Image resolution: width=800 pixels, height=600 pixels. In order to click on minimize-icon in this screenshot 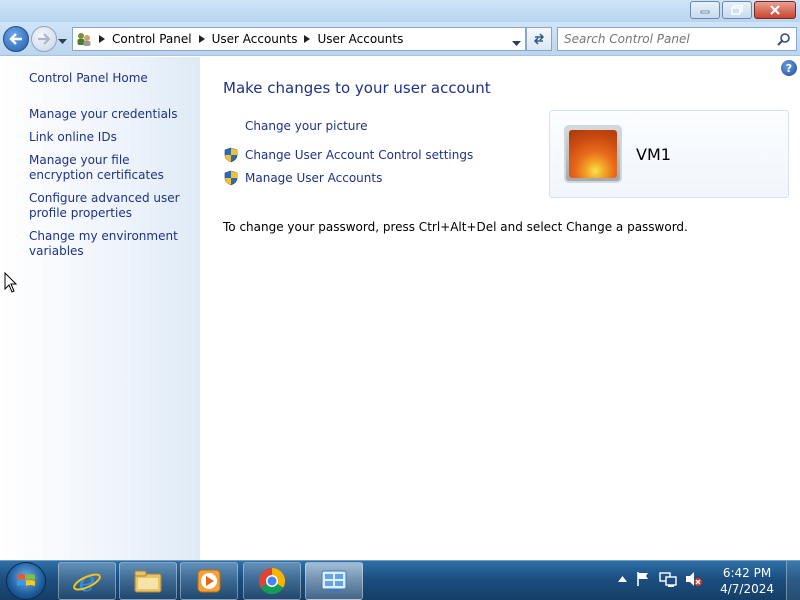, I will do `click(705, 12)`.